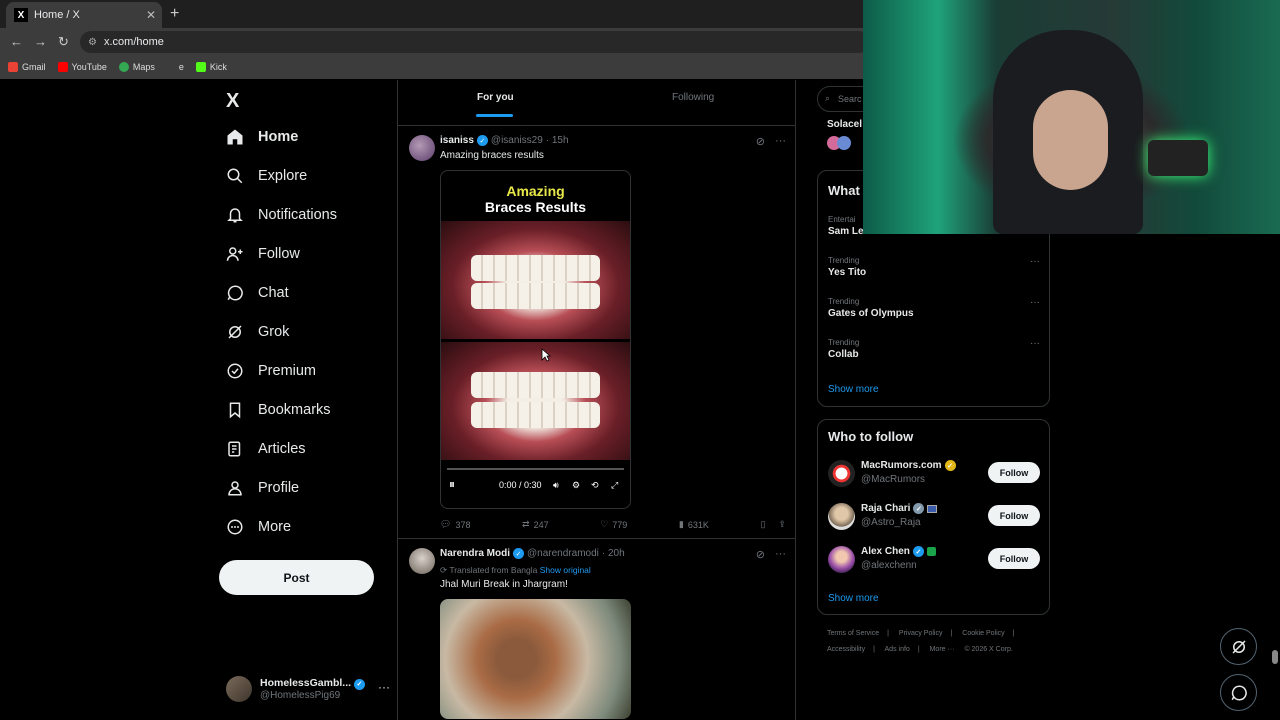 This screenshot has height=720, width=1280. Describe the element at coordinates (1238, 692) in the screenshot. I see `messages-fab` at that location.